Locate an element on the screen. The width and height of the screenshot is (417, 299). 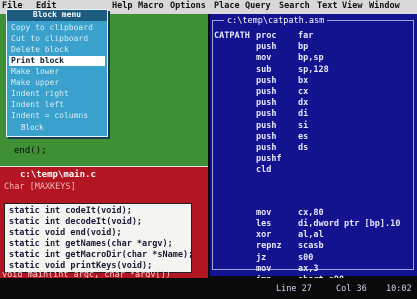
asm-op: jz is located at coordinates (261, 257).